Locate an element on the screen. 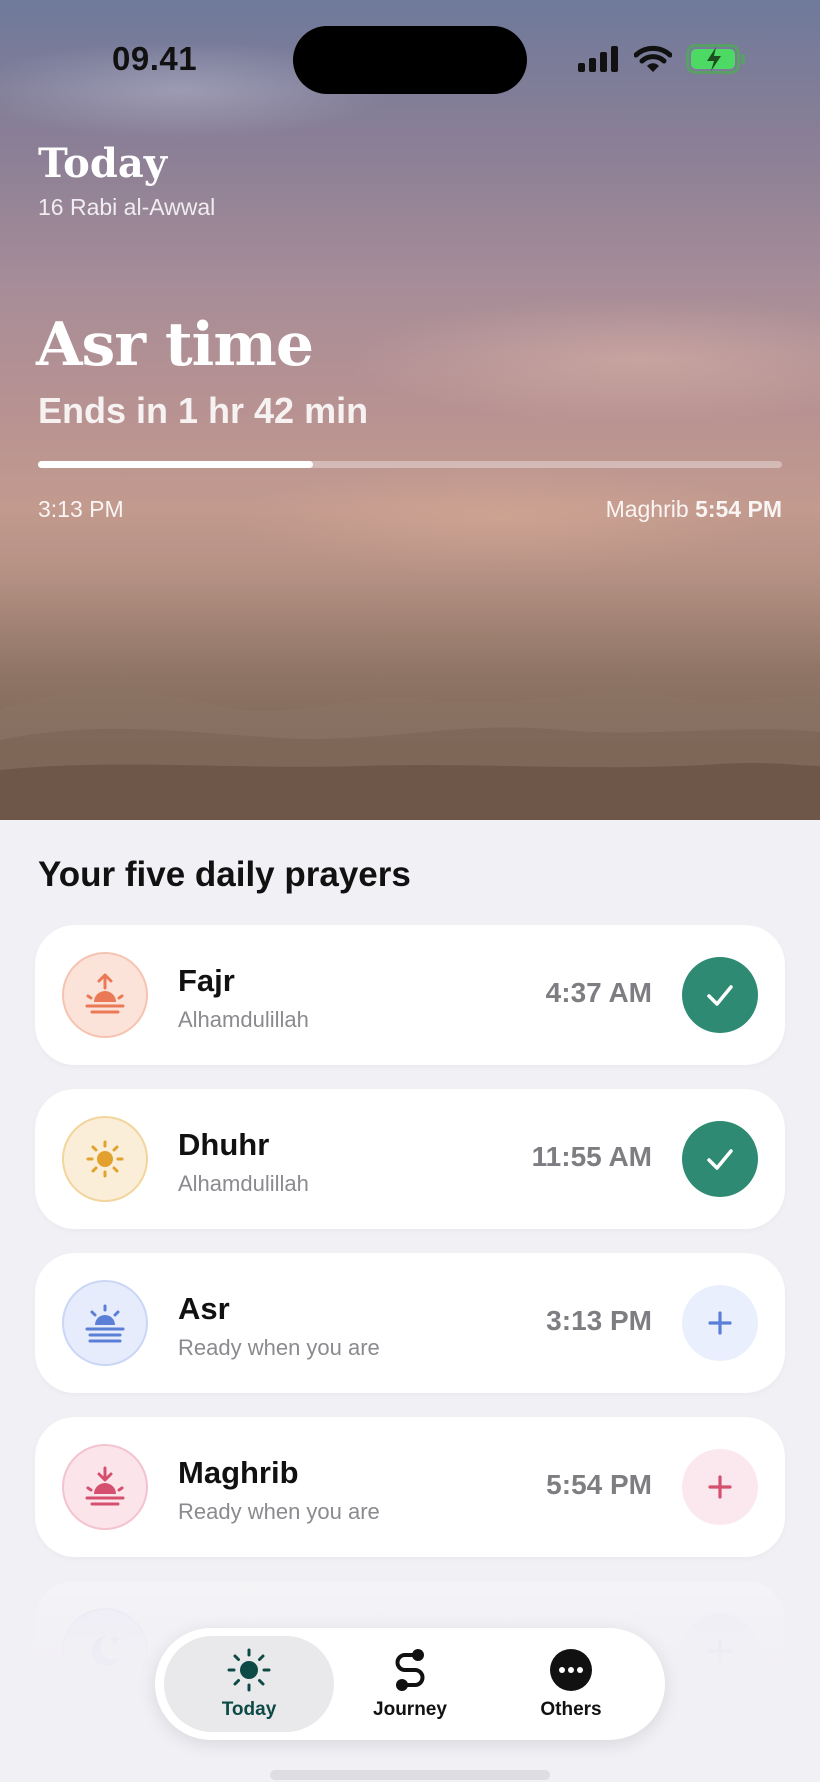 The width and height of the screenshot is (820, 1782). afternoon-sun-icon is located at coordinates (105, 1323).